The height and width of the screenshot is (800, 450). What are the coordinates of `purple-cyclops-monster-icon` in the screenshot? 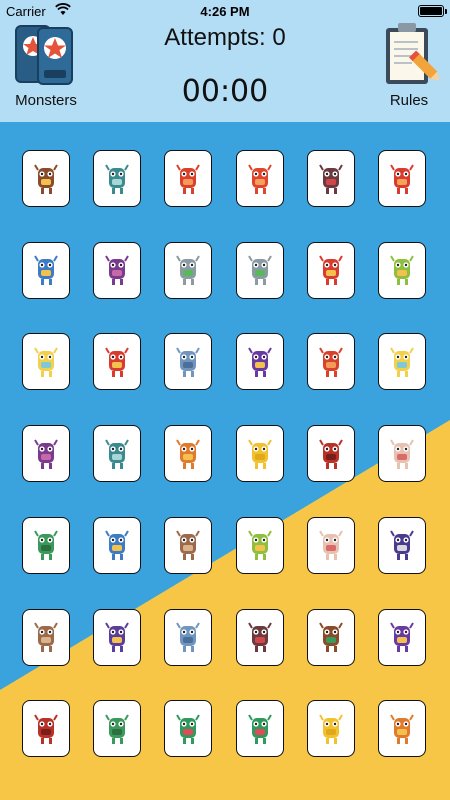 It's located at (117, 637).